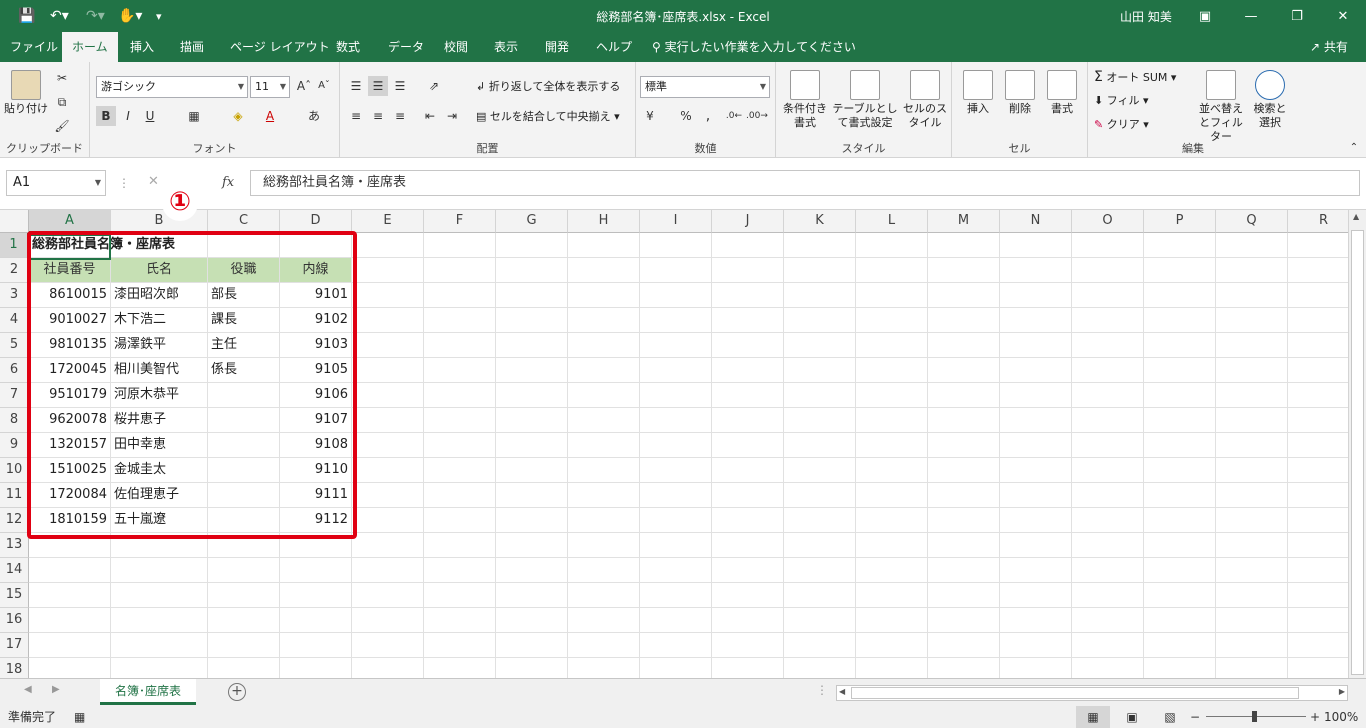 This screenshot has height=728, width=1366. I want to click on cell-h10, so click(604, 470).